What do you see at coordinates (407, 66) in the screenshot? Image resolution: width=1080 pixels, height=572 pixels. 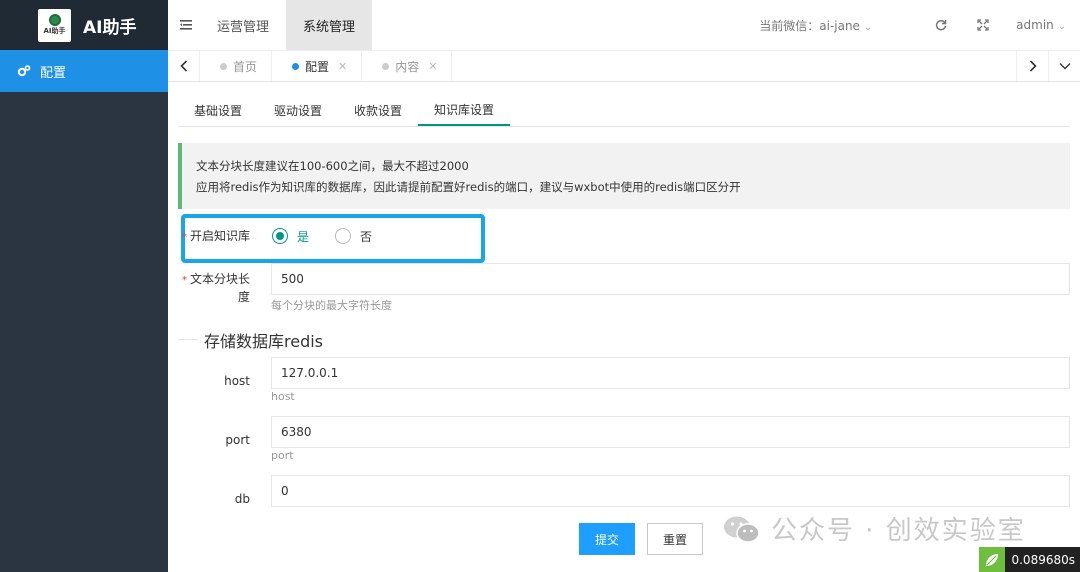 I see `page-tab-content: 内容 ✕` at bounding box center [407, 66].